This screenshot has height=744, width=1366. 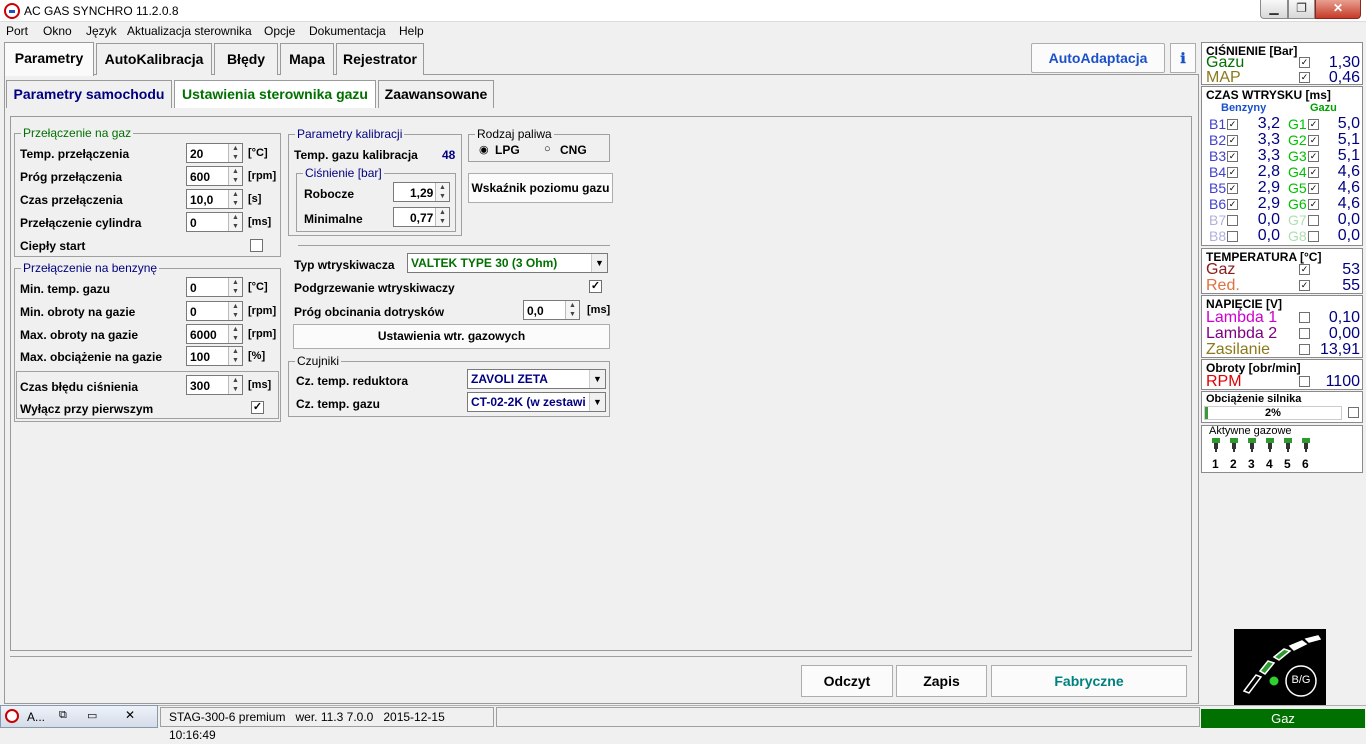 What do you see at coordinates (227, 717) in the screenshot?
I see `status-controller: STAG-300-6 premium` at bounding box center [227, 717].